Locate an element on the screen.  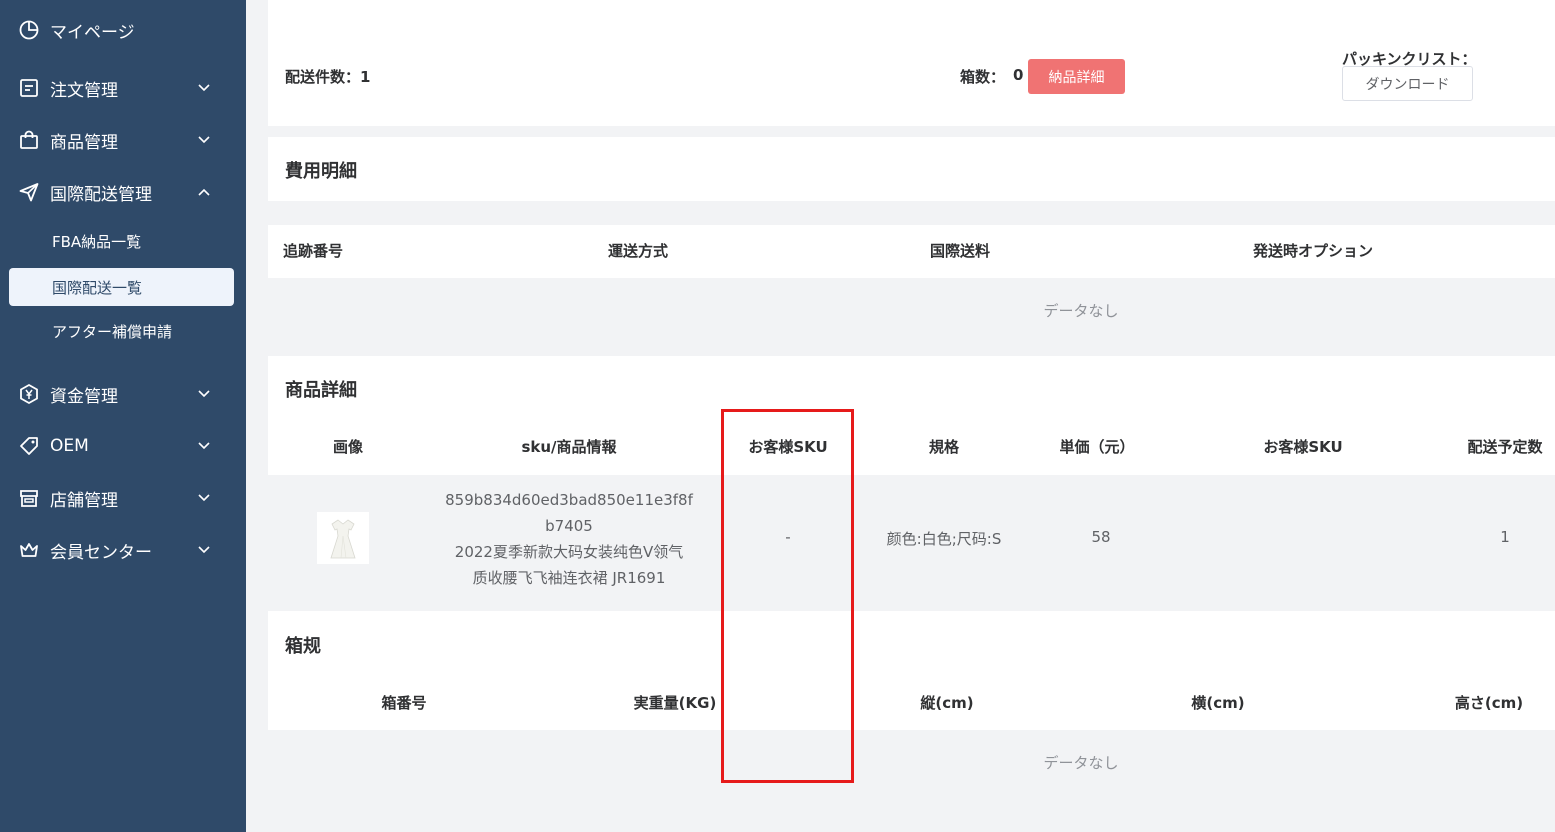
column-header: 追跡番号 is located at coordinates (313, 251).